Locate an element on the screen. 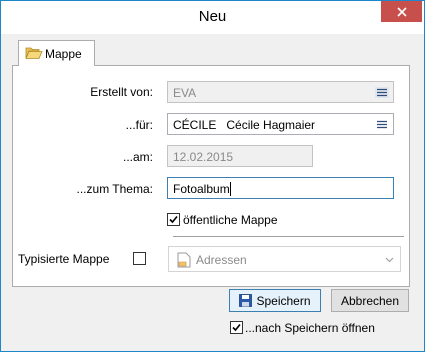 Image resolution: width=425 pixels, height=352 pixels. title-bar: Neu is located at coordinates (212, 17).